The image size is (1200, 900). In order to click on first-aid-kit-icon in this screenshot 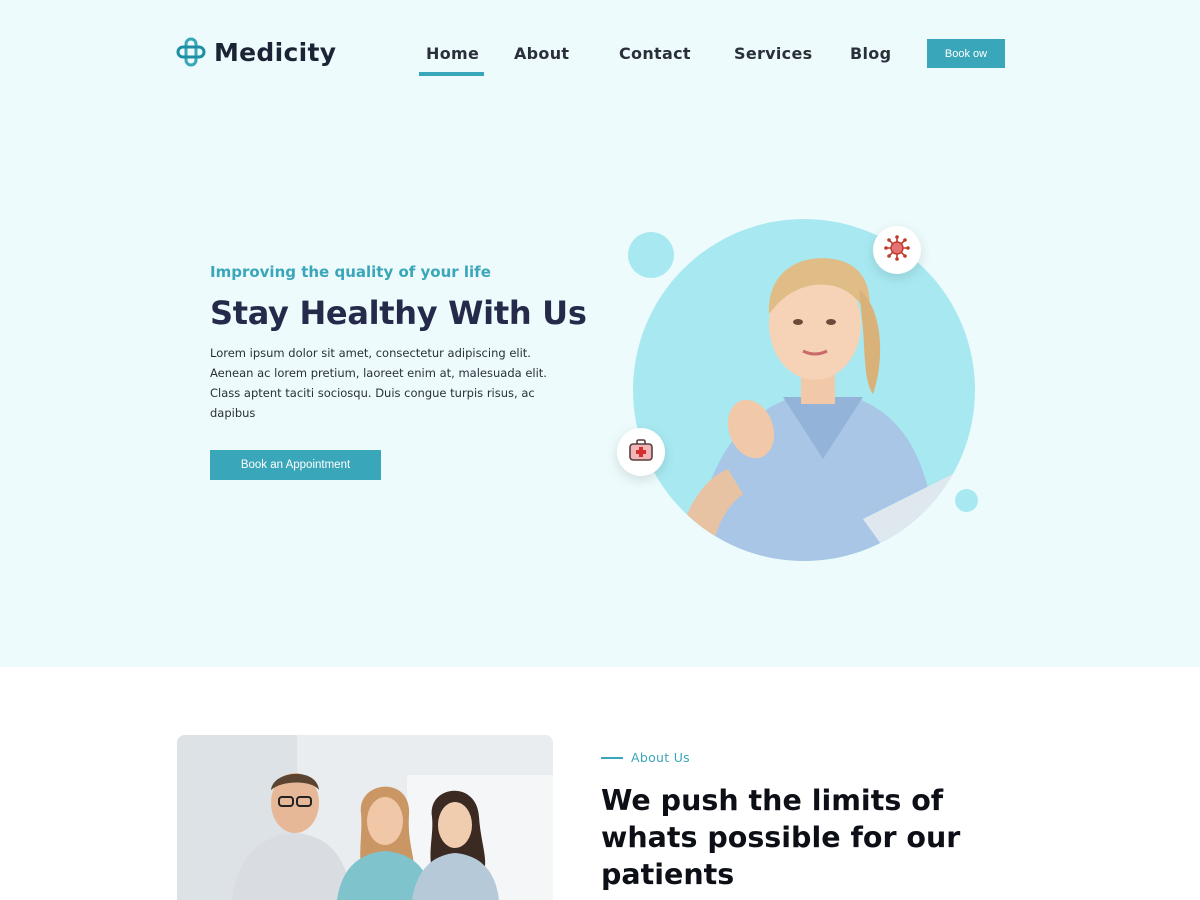, I will do `click(641, 452)`.